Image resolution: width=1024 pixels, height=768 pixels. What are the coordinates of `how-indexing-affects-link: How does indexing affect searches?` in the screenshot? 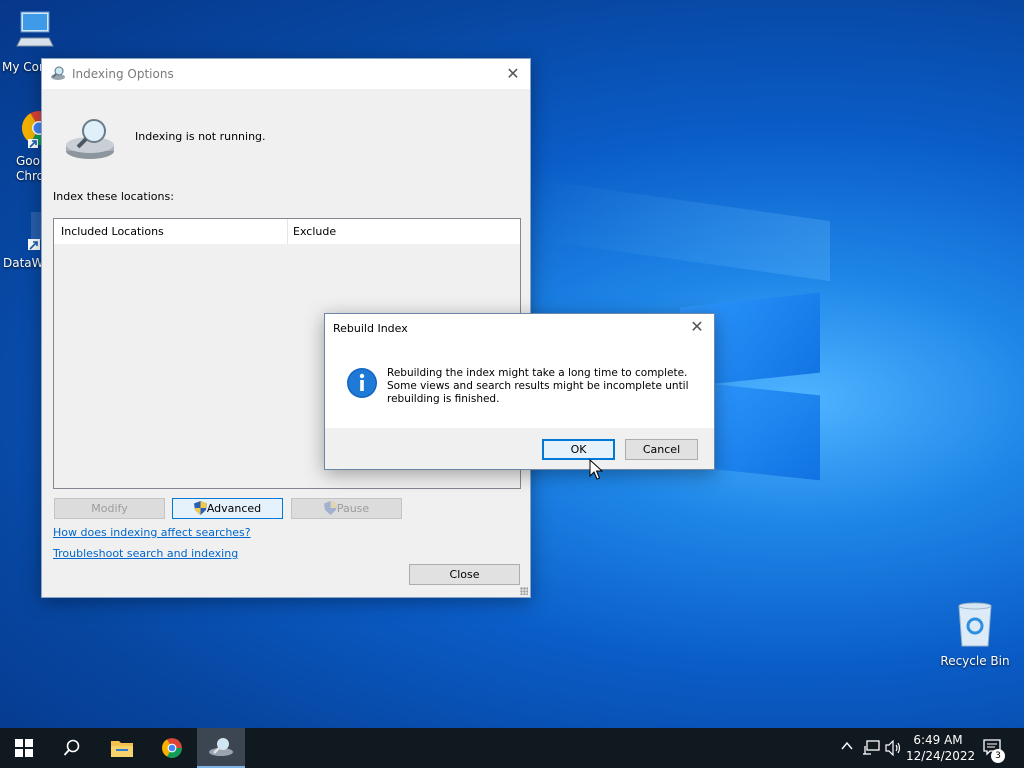 It's located at (152, 532).